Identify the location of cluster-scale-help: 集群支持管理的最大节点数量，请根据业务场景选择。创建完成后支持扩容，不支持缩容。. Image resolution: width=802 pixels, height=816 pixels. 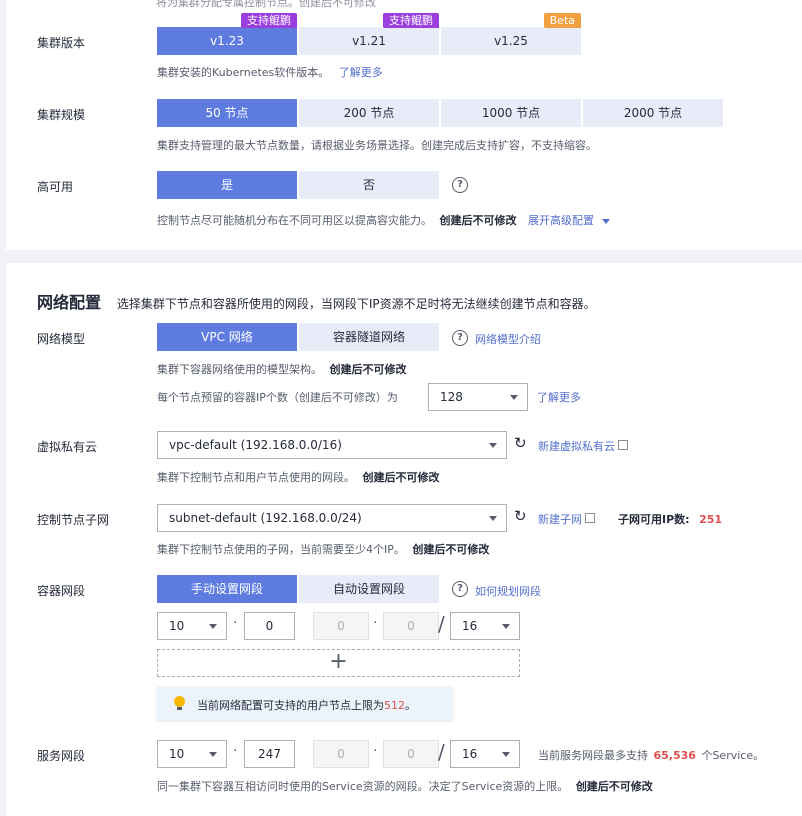
(377, 145).